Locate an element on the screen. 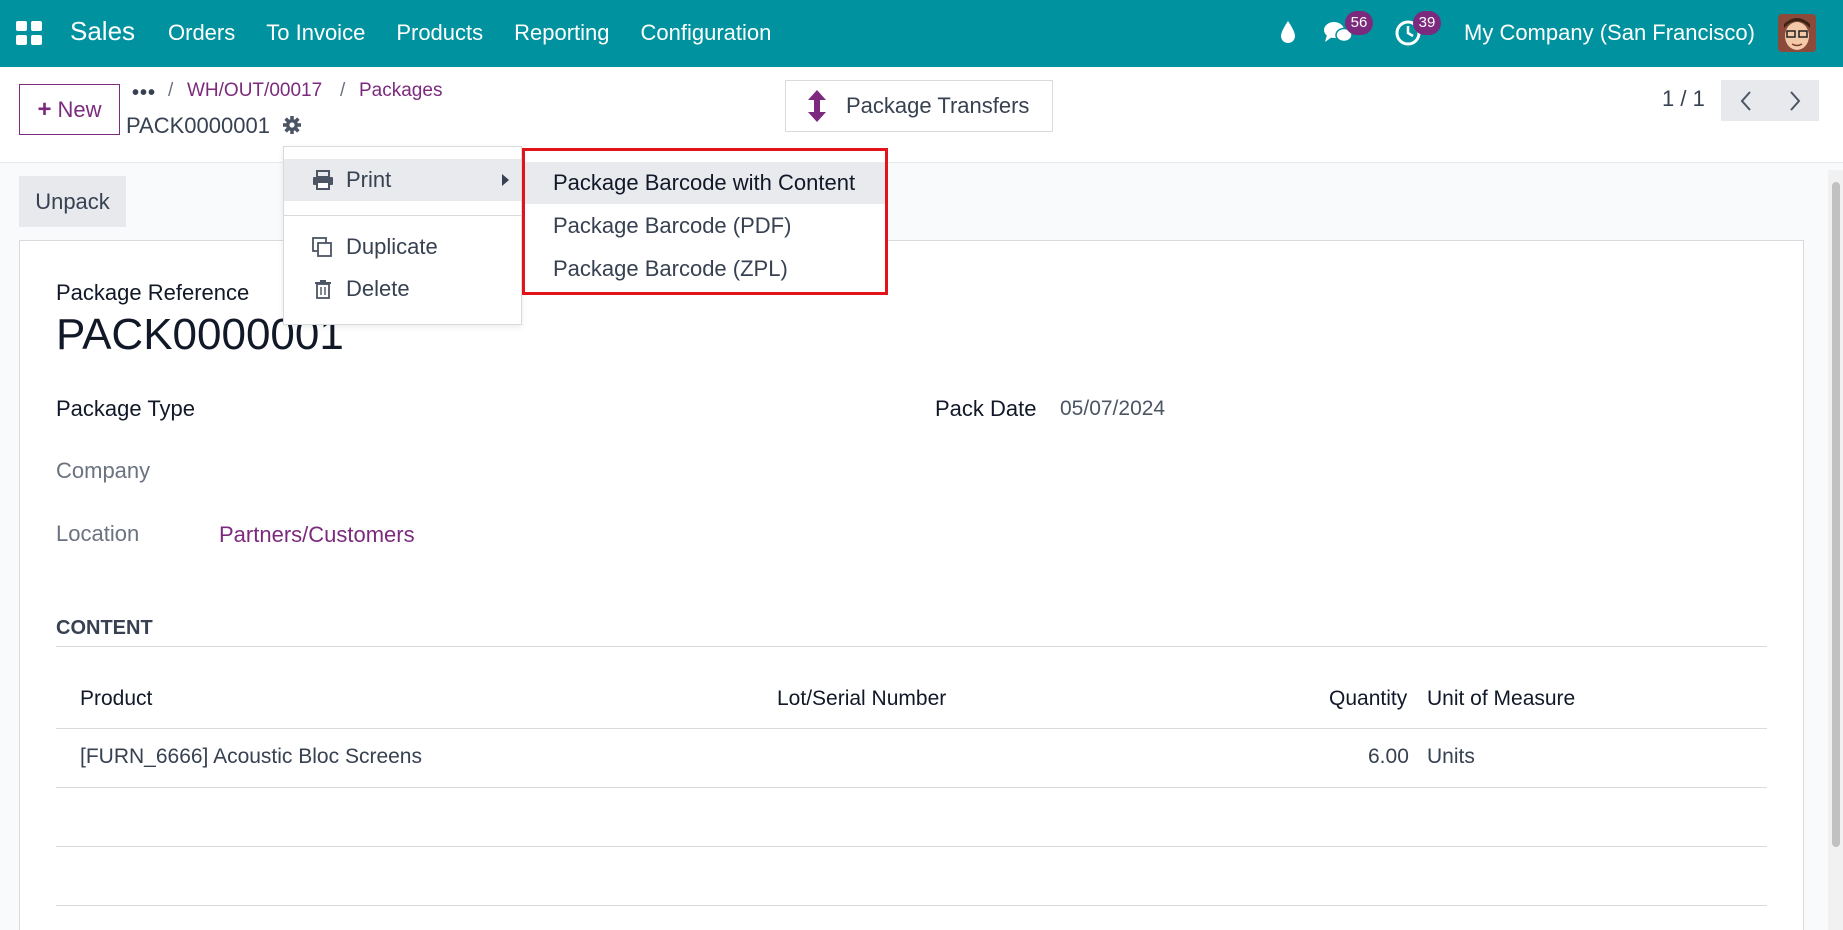  column-product: Product is located at coordinates (116, 699).